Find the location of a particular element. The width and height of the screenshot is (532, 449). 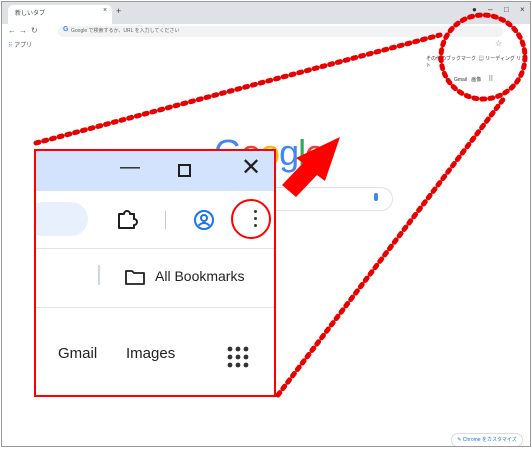

apps-icon: ⠿ is located at coordinates (10, 46).